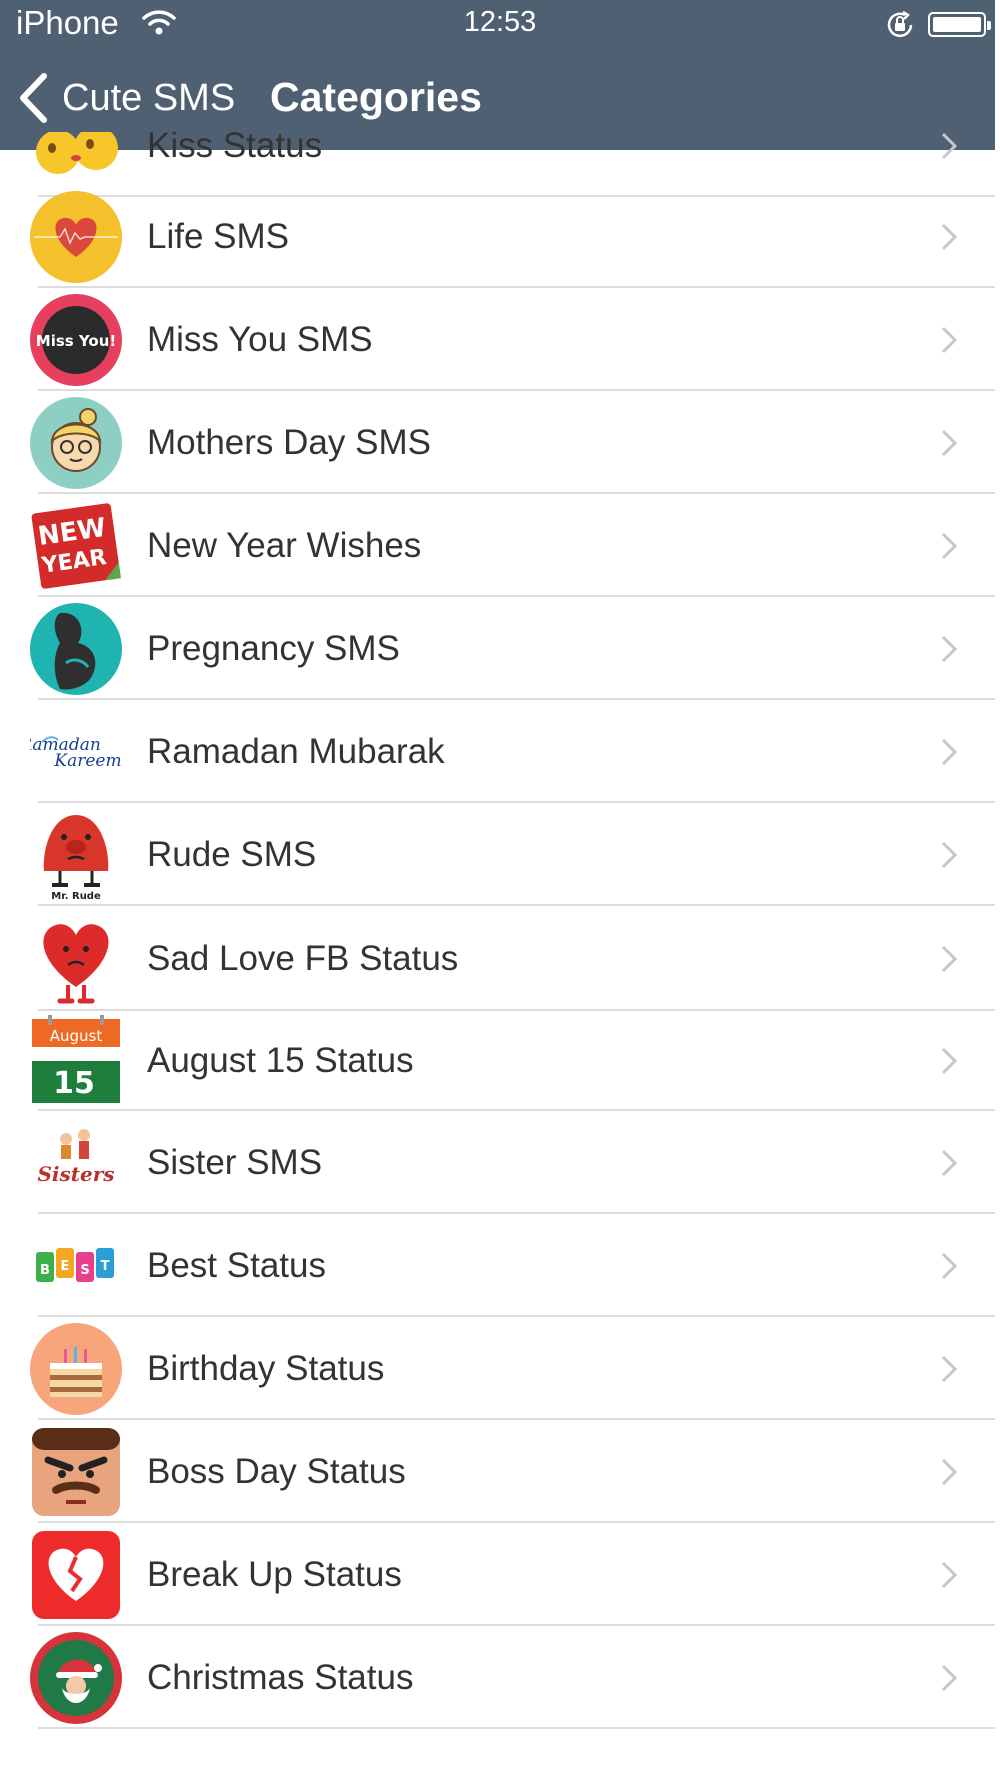  What do you see at coordinates (497, 1368) in the screenshot?
I see `category-row-birthday-status: Birthday Status` at bounding box center [497, 1368].